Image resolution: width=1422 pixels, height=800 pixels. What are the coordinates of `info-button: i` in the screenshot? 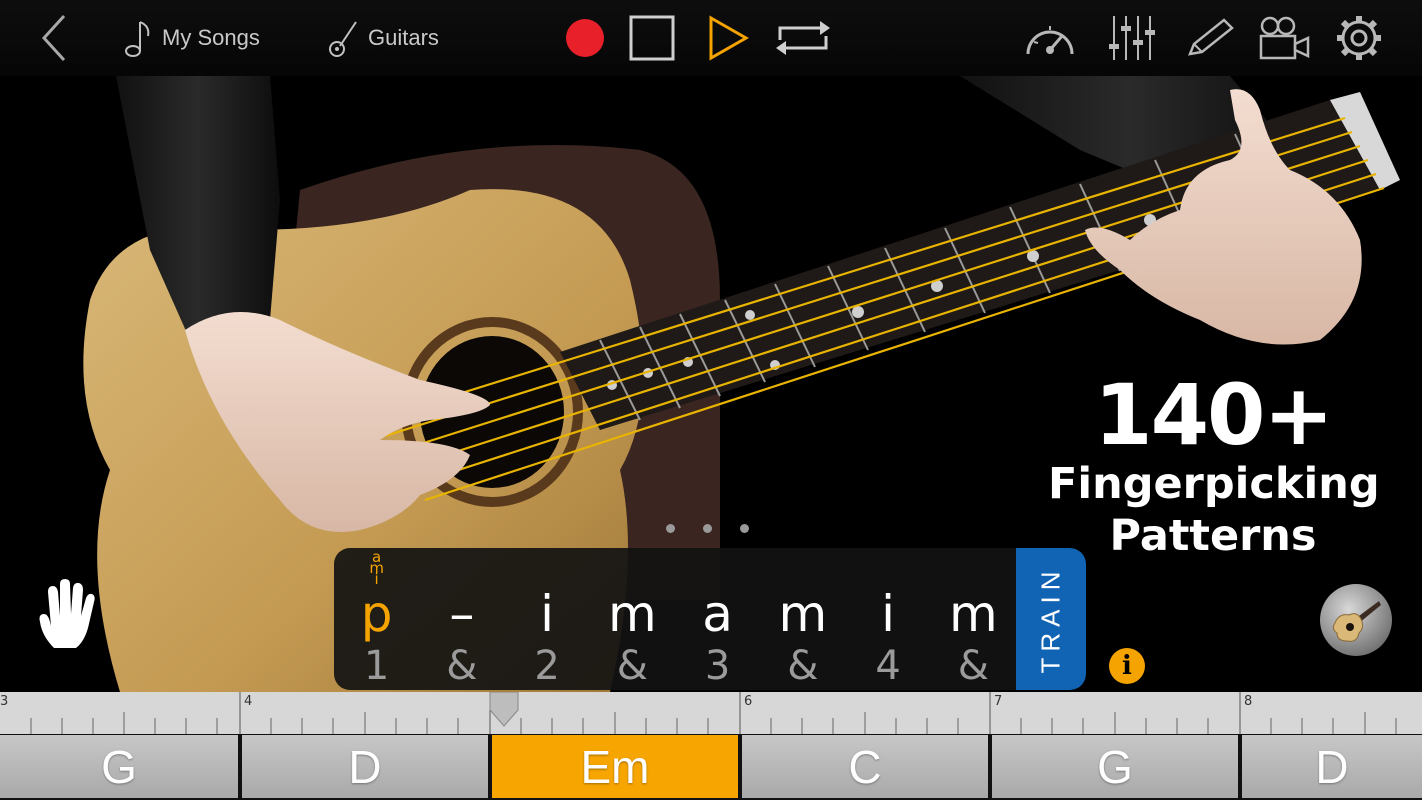 It's located at (1127, 666).